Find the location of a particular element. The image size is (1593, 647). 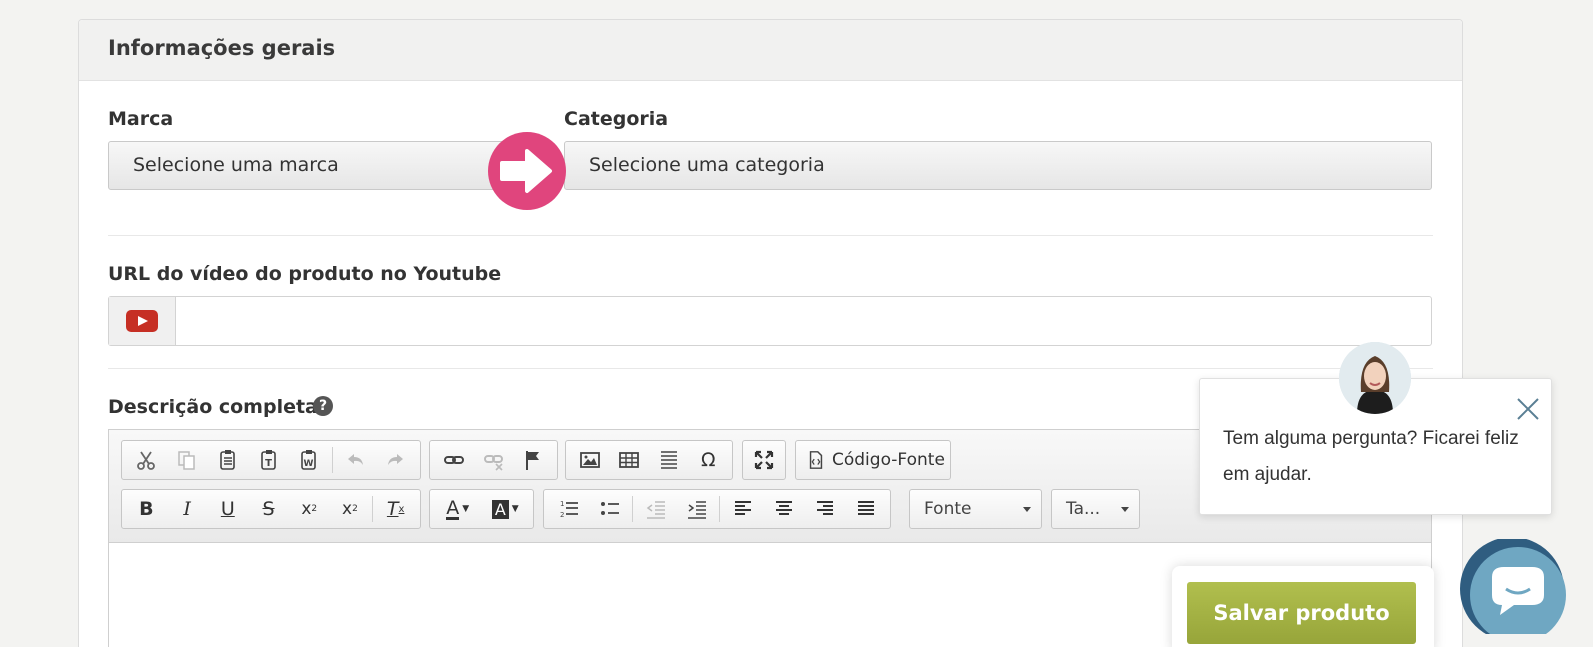

save-bar: Salvar produto is located at coordinates (1303, 606).